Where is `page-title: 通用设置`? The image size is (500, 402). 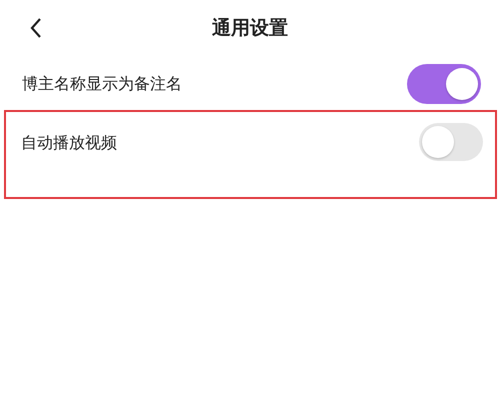 page-title: 通用设置 is located at coordinates (250, 28).